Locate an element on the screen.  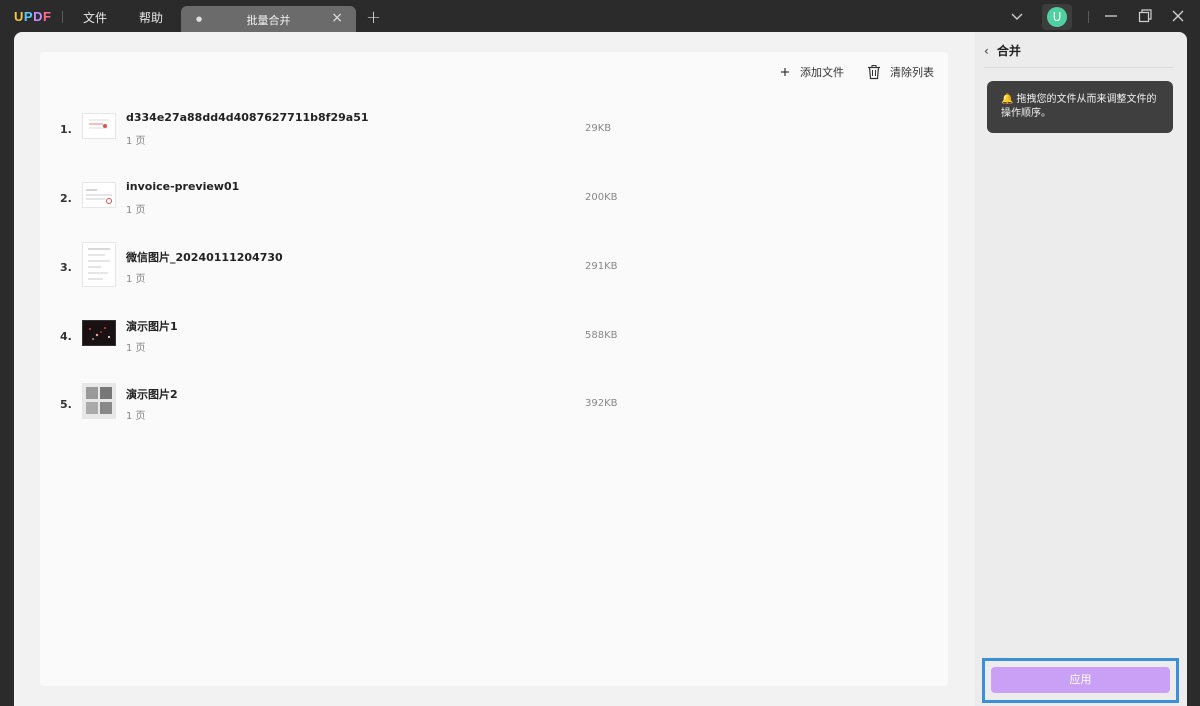
file-size: 29KB is located at coordinates (598, 128).